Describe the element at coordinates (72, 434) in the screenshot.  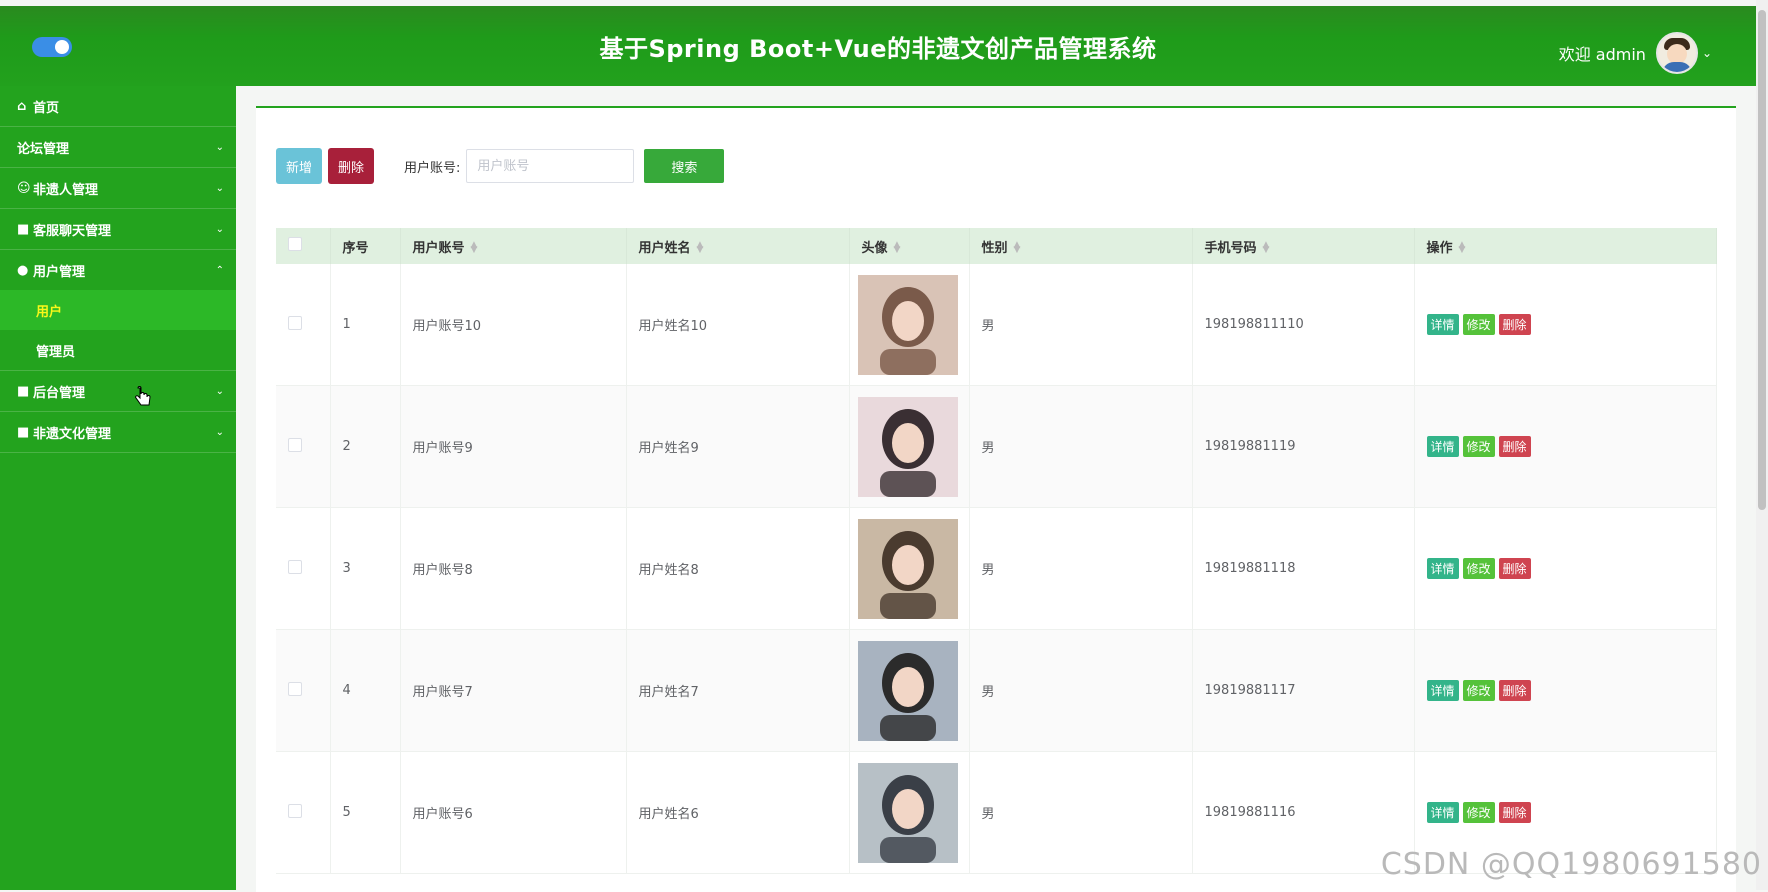
I see `sidebar-item-label: 非遗文化管理` at that location.